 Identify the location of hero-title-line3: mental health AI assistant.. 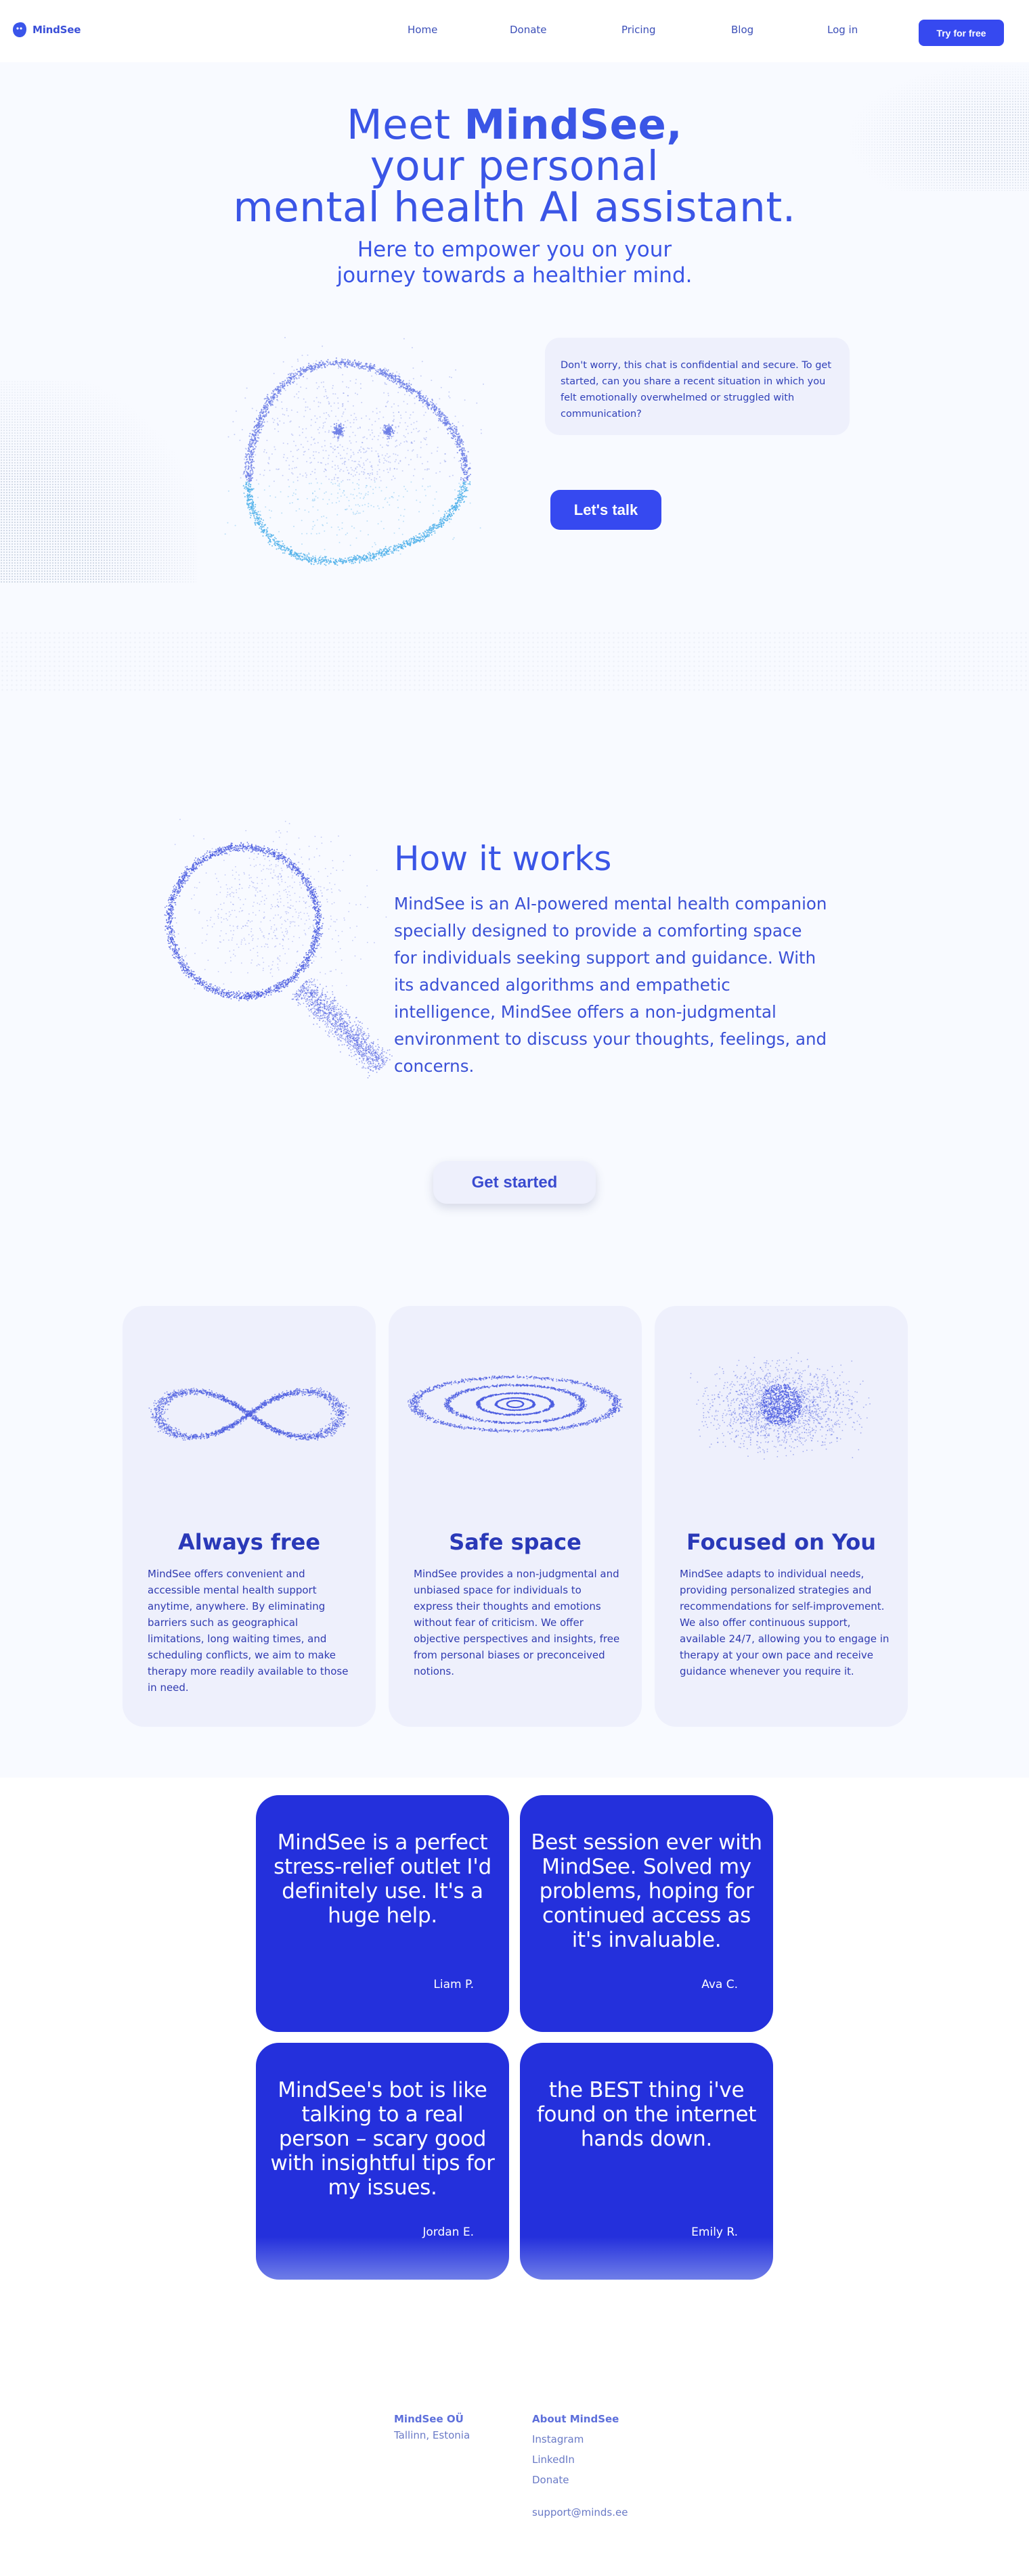
(514, 207).